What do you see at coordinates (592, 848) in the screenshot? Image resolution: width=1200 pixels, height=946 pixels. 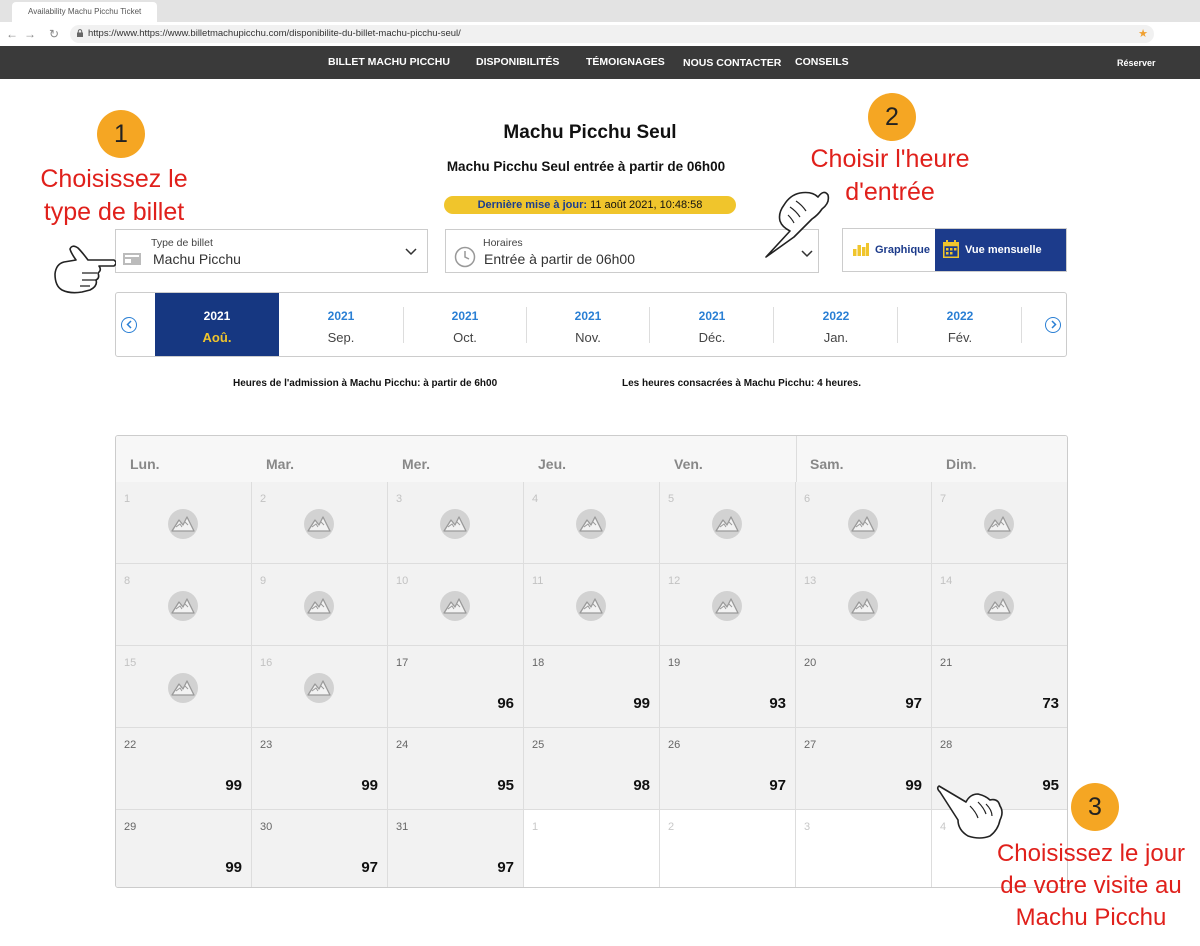 I see `calendar-day-outside-month: 1` at bounding box center [592, 848].